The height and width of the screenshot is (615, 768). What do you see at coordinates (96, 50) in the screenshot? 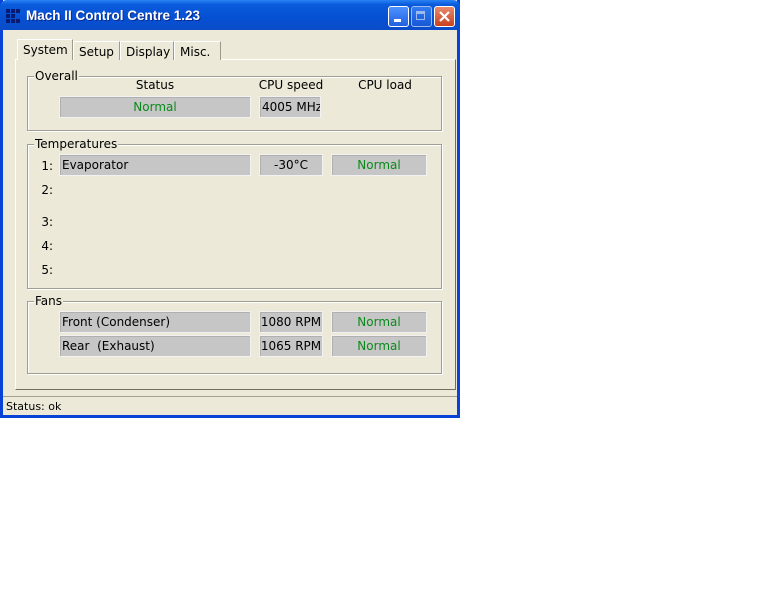
I see `tab-setup: Setup` at bounding box center [96, 50].